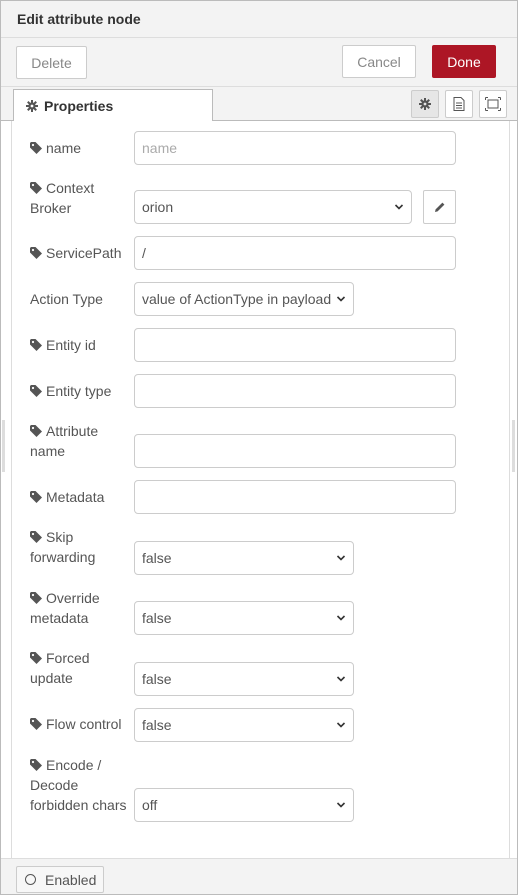 The height and width of the screenshot is (895, 518). I want to click on override-metadata-value: false, so click(157, 618).